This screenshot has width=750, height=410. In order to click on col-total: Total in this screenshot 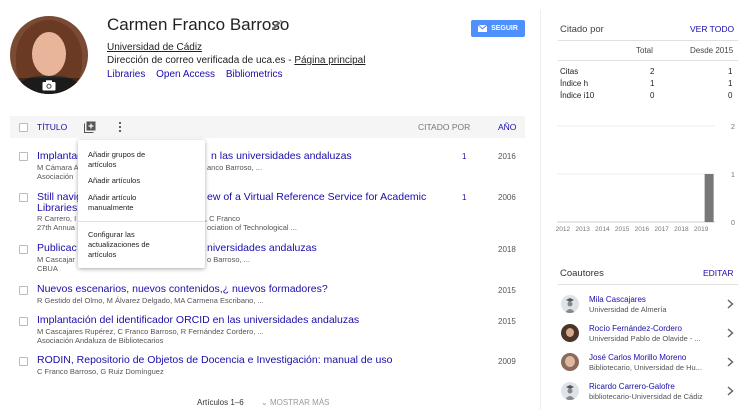, I will do `click(644, 50)`.